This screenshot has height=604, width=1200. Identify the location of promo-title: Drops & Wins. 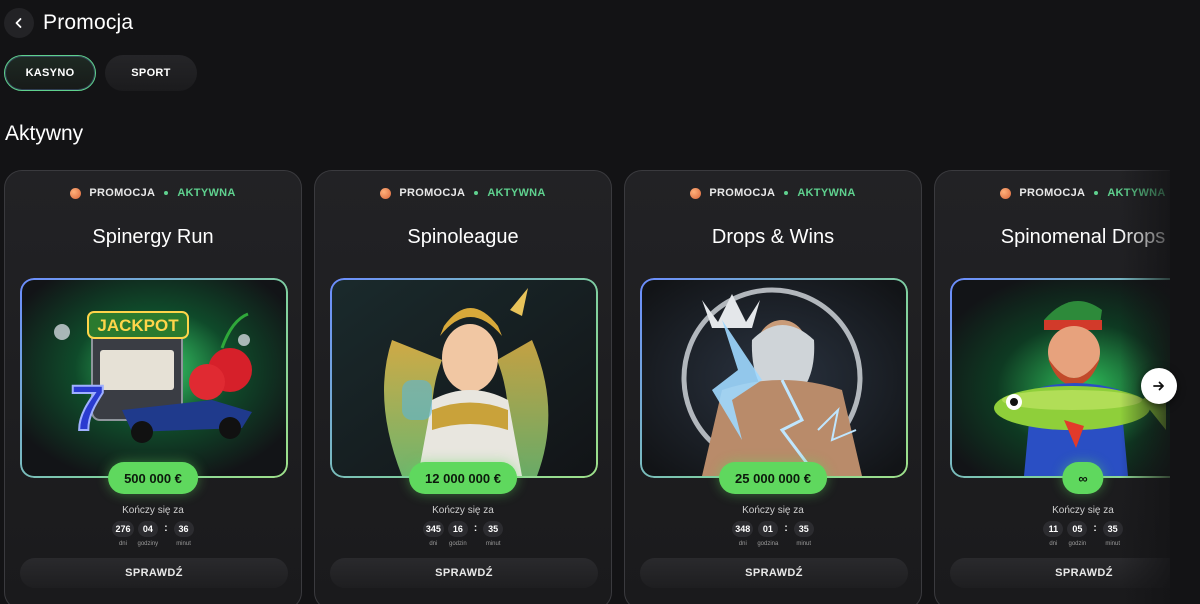
(773, 237).